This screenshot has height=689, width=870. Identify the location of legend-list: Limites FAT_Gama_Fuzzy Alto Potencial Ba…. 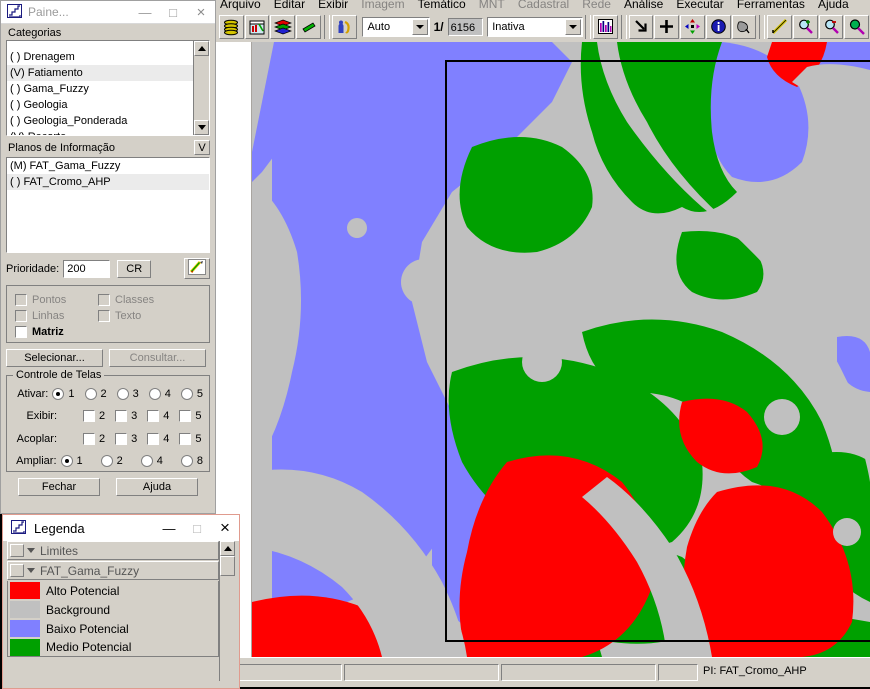
(113, 611).